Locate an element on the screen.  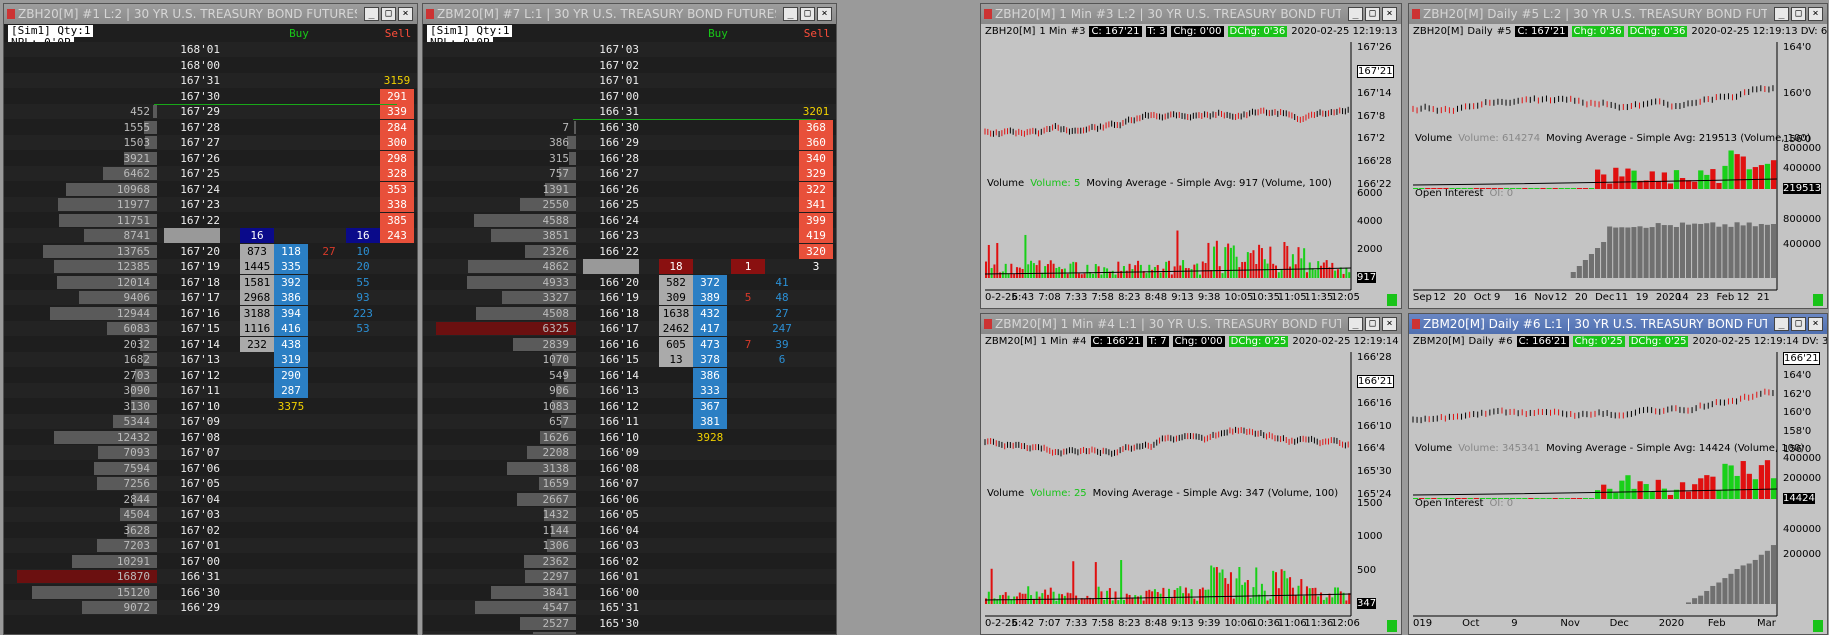
dom2-buy-header: Buy is located at coordinates (718, 34).